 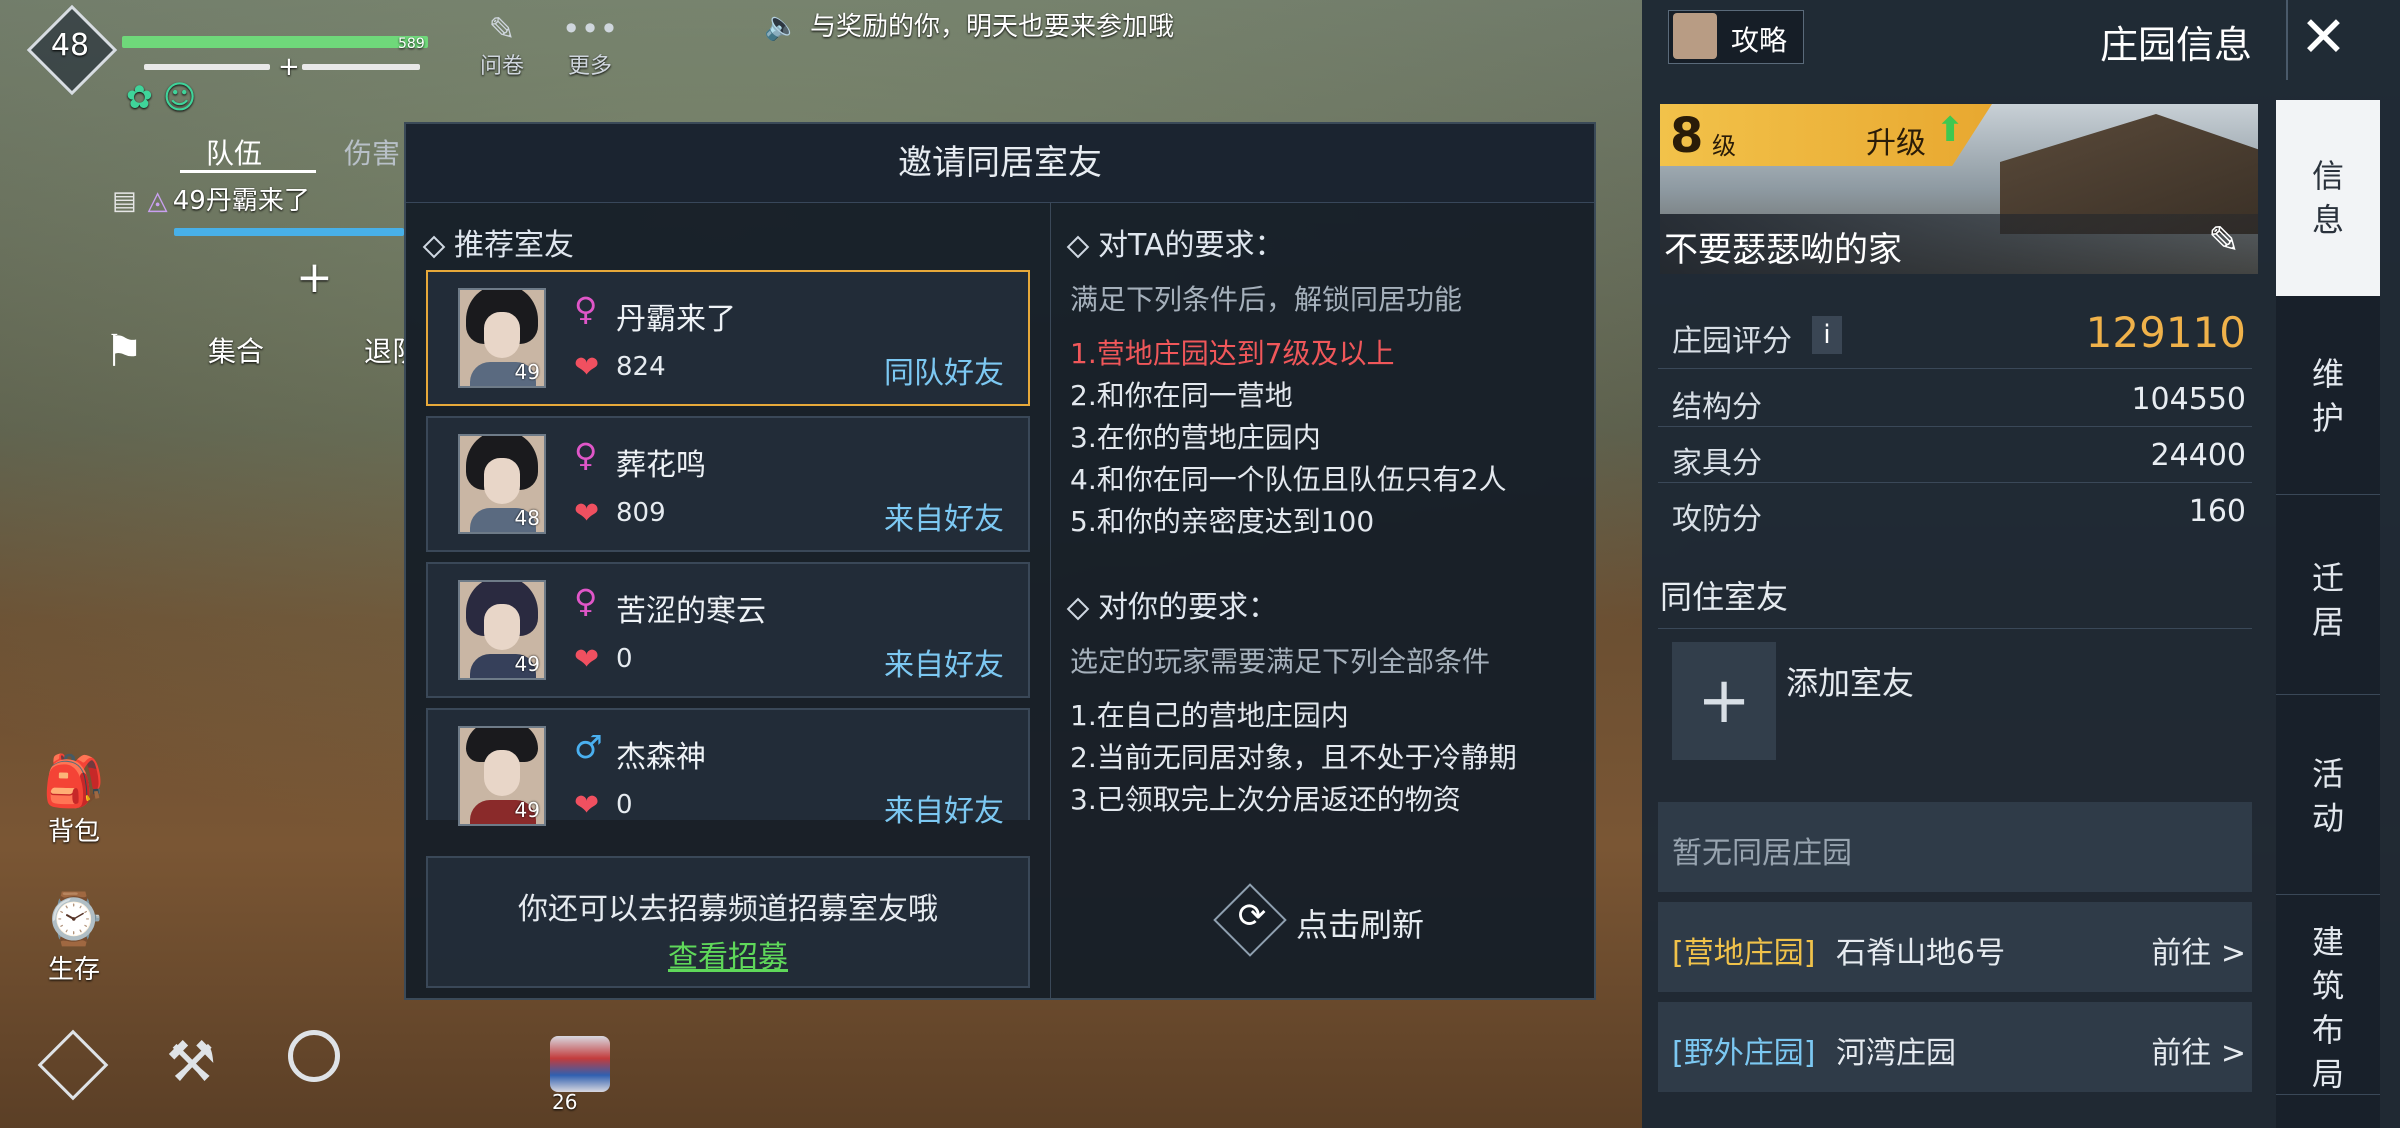 What do you see at coordinates (728, 630) in the screenshot?
I see `friend-card: 49 ♀ 苦涩的寒云 ❤ 0 来自好友` at bounding box center [728, 630].